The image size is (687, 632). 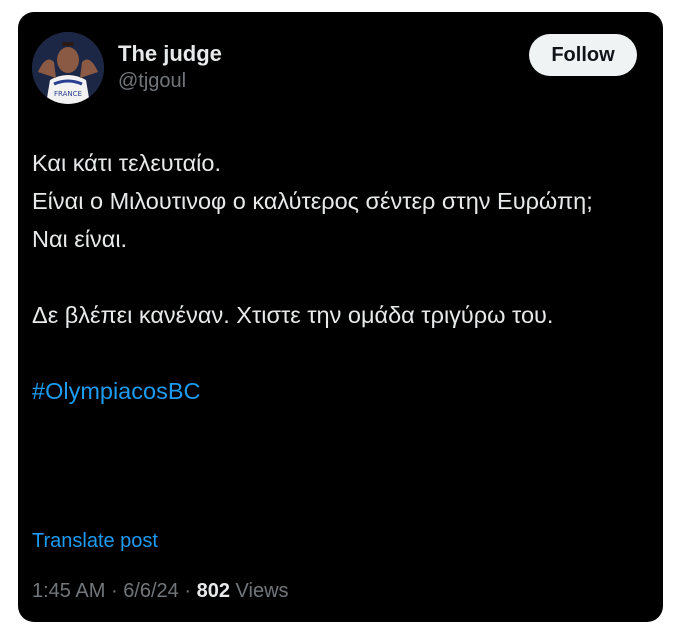 I want to click on user-names: The judge @tjgoul, so click(x=170, y=67).